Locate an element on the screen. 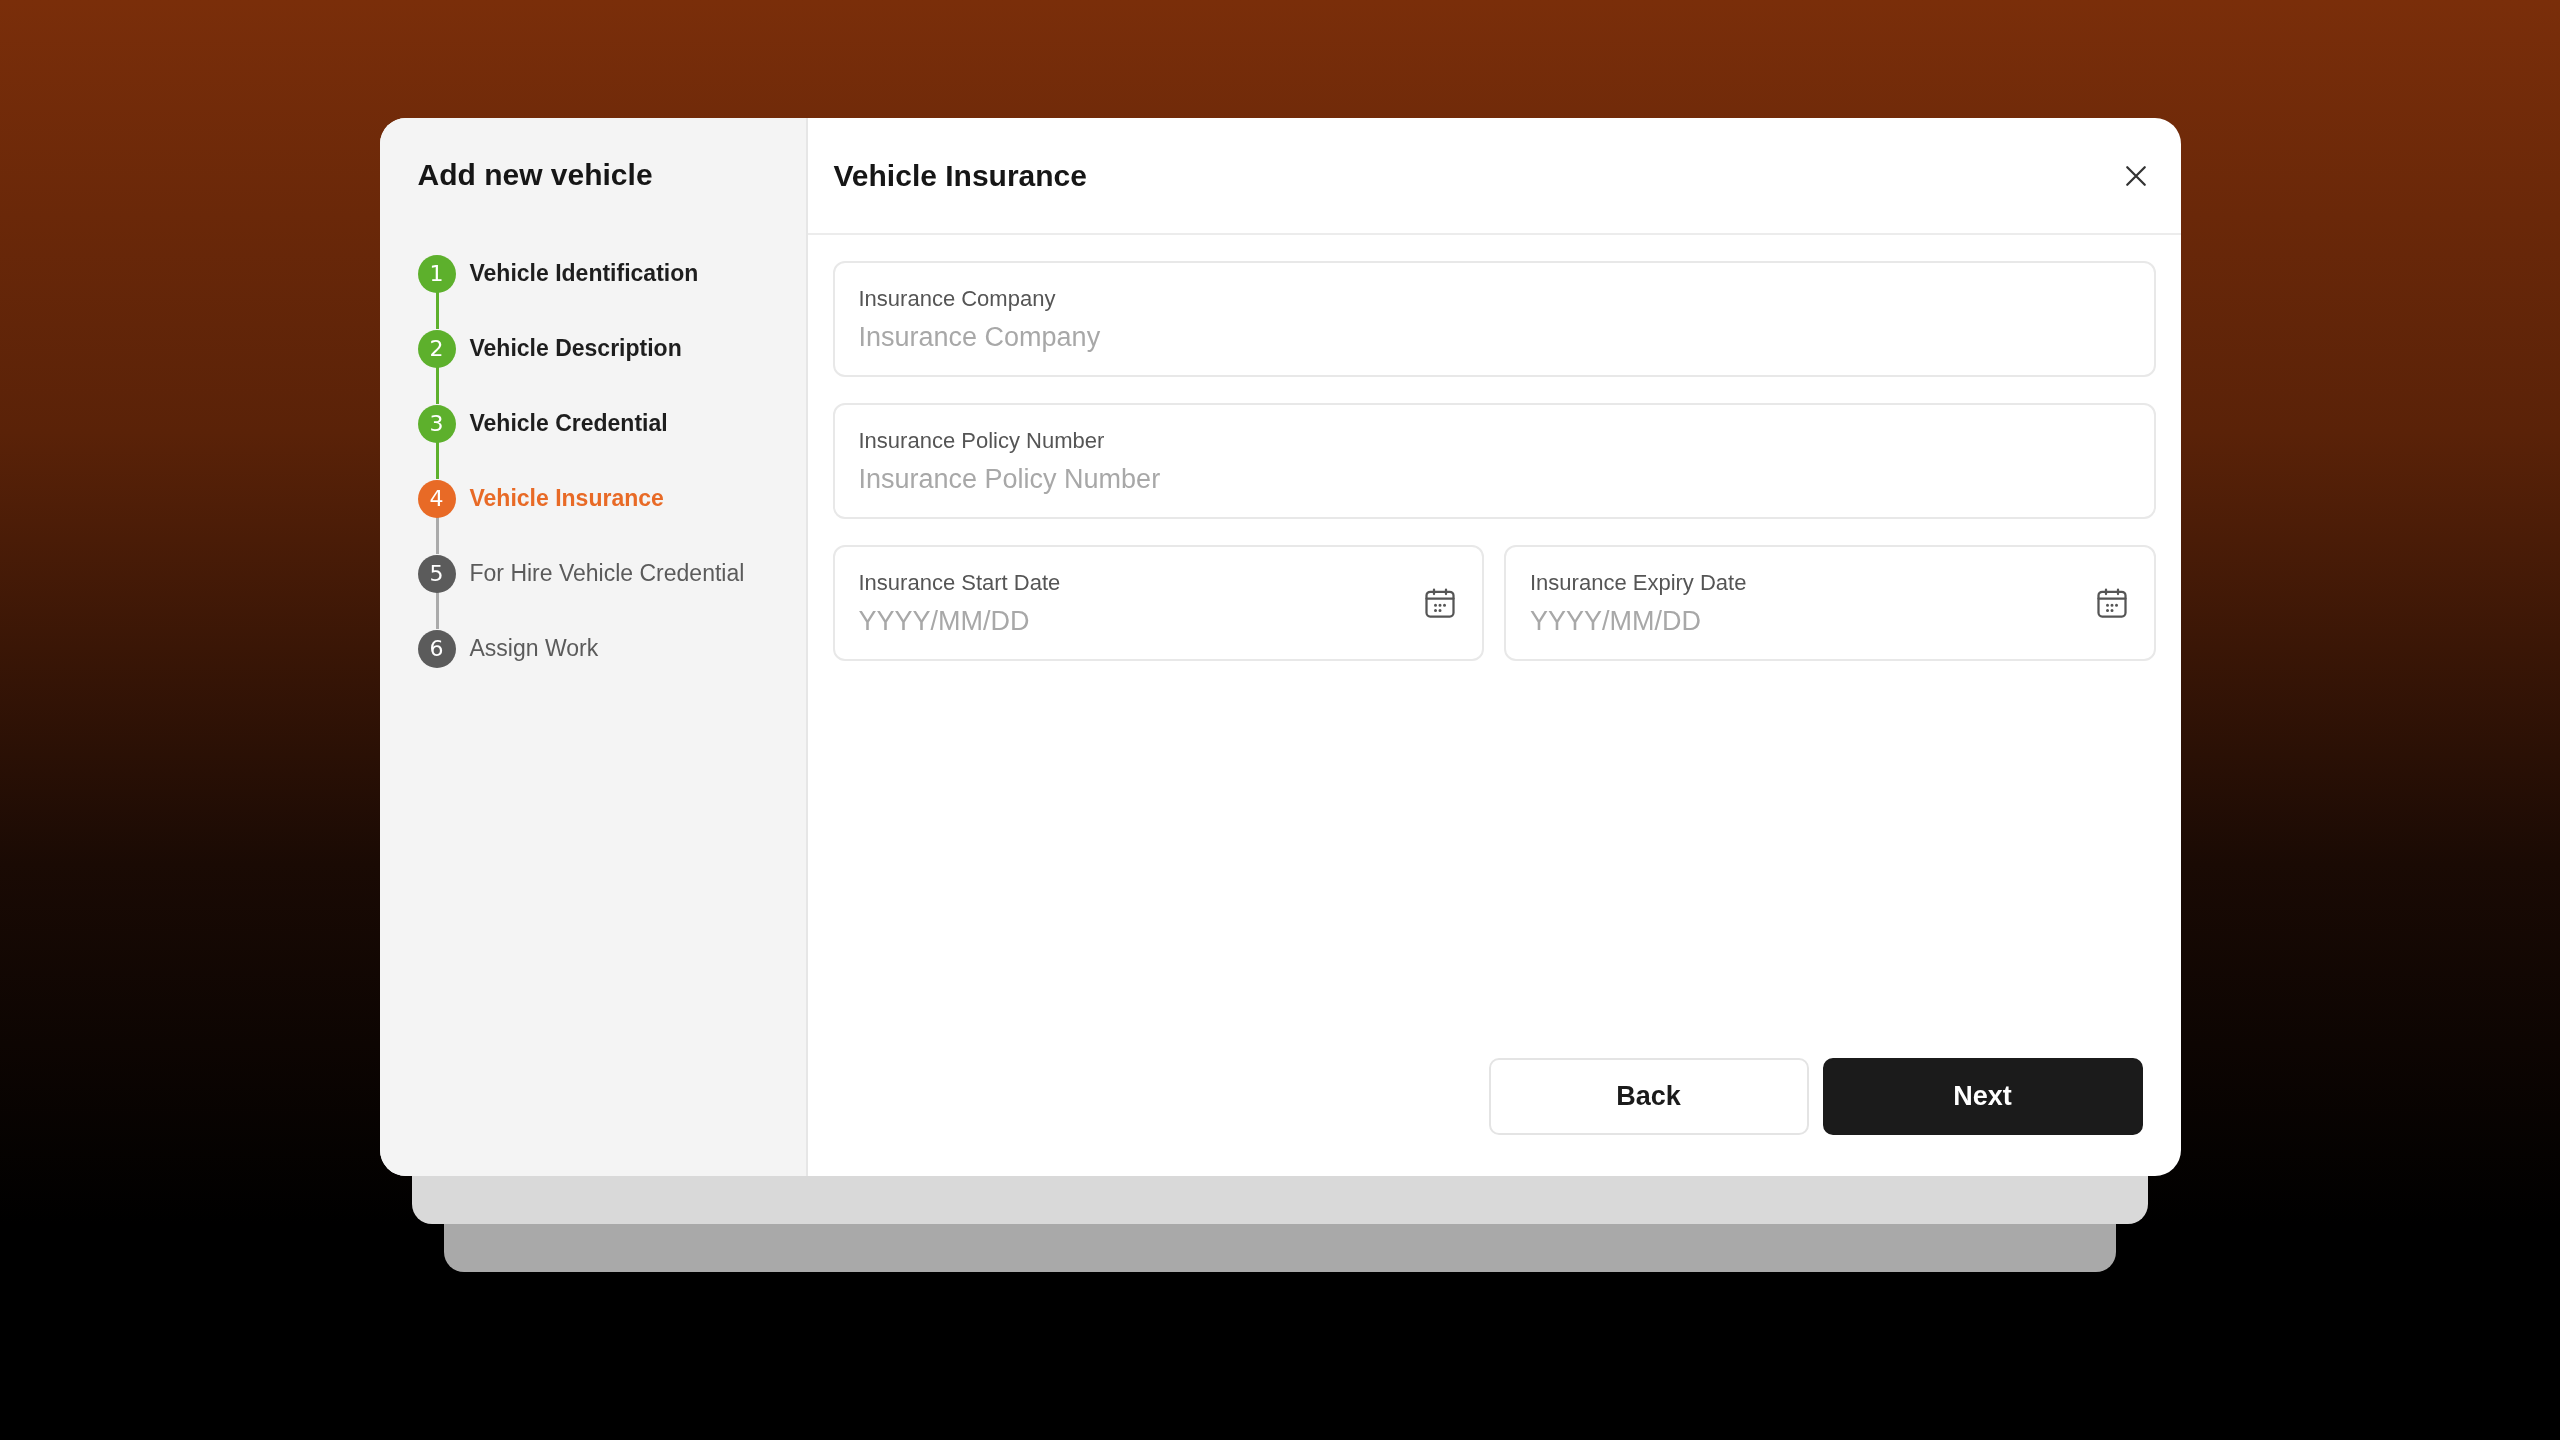  step-number: 6 is located at coordinates (436, 648).